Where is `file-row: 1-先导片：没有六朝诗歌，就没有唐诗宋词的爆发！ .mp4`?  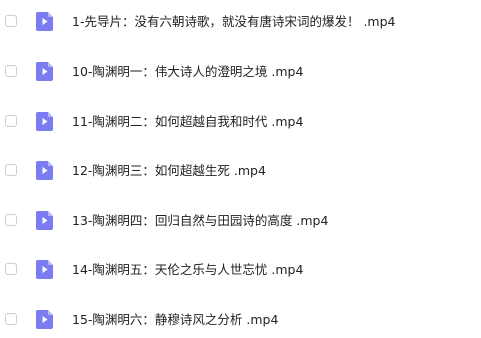 file-row: 1-先导片：没有六朝诗歌，就没有唐诗宋词的爆发！ .mp4 is located at coordinates (240, 22).